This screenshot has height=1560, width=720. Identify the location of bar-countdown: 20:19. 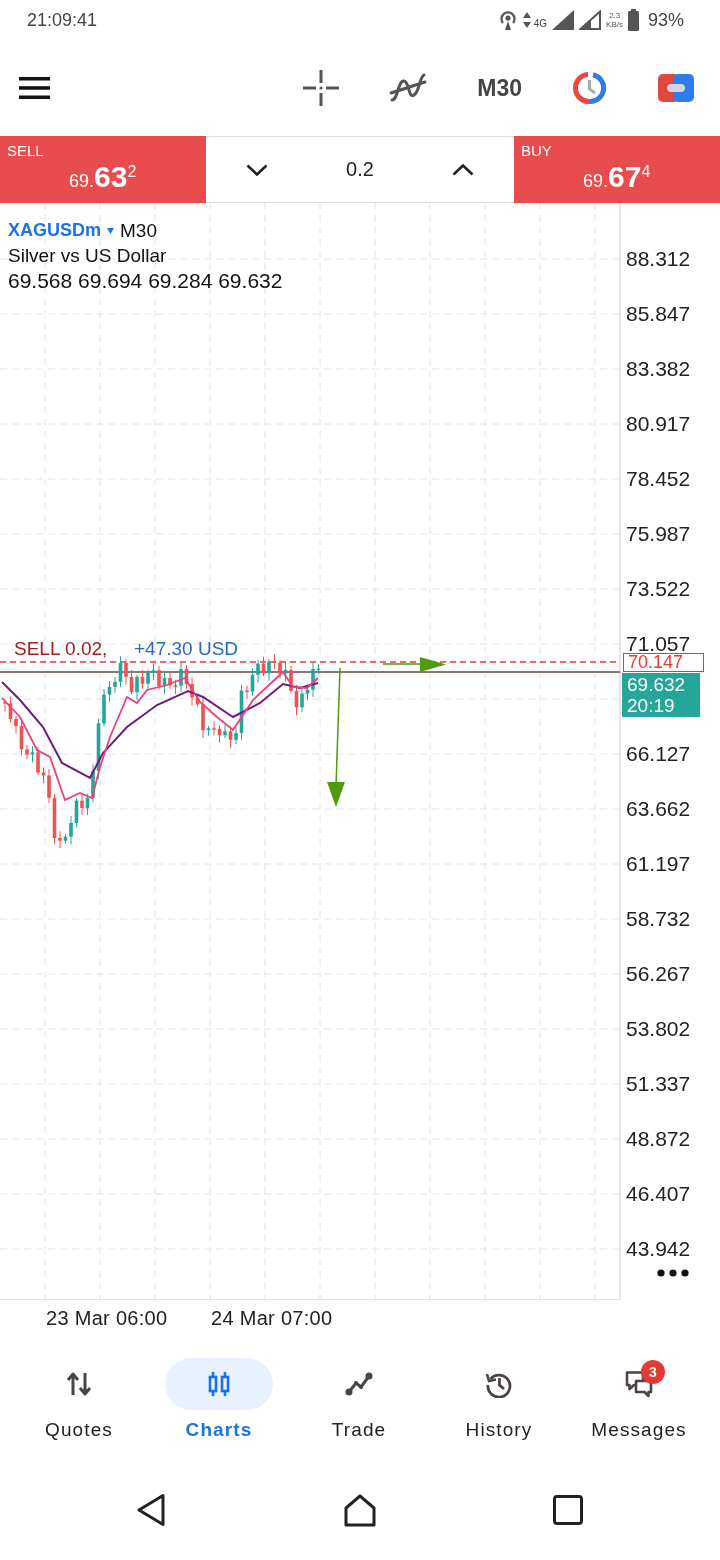
(651, 705).